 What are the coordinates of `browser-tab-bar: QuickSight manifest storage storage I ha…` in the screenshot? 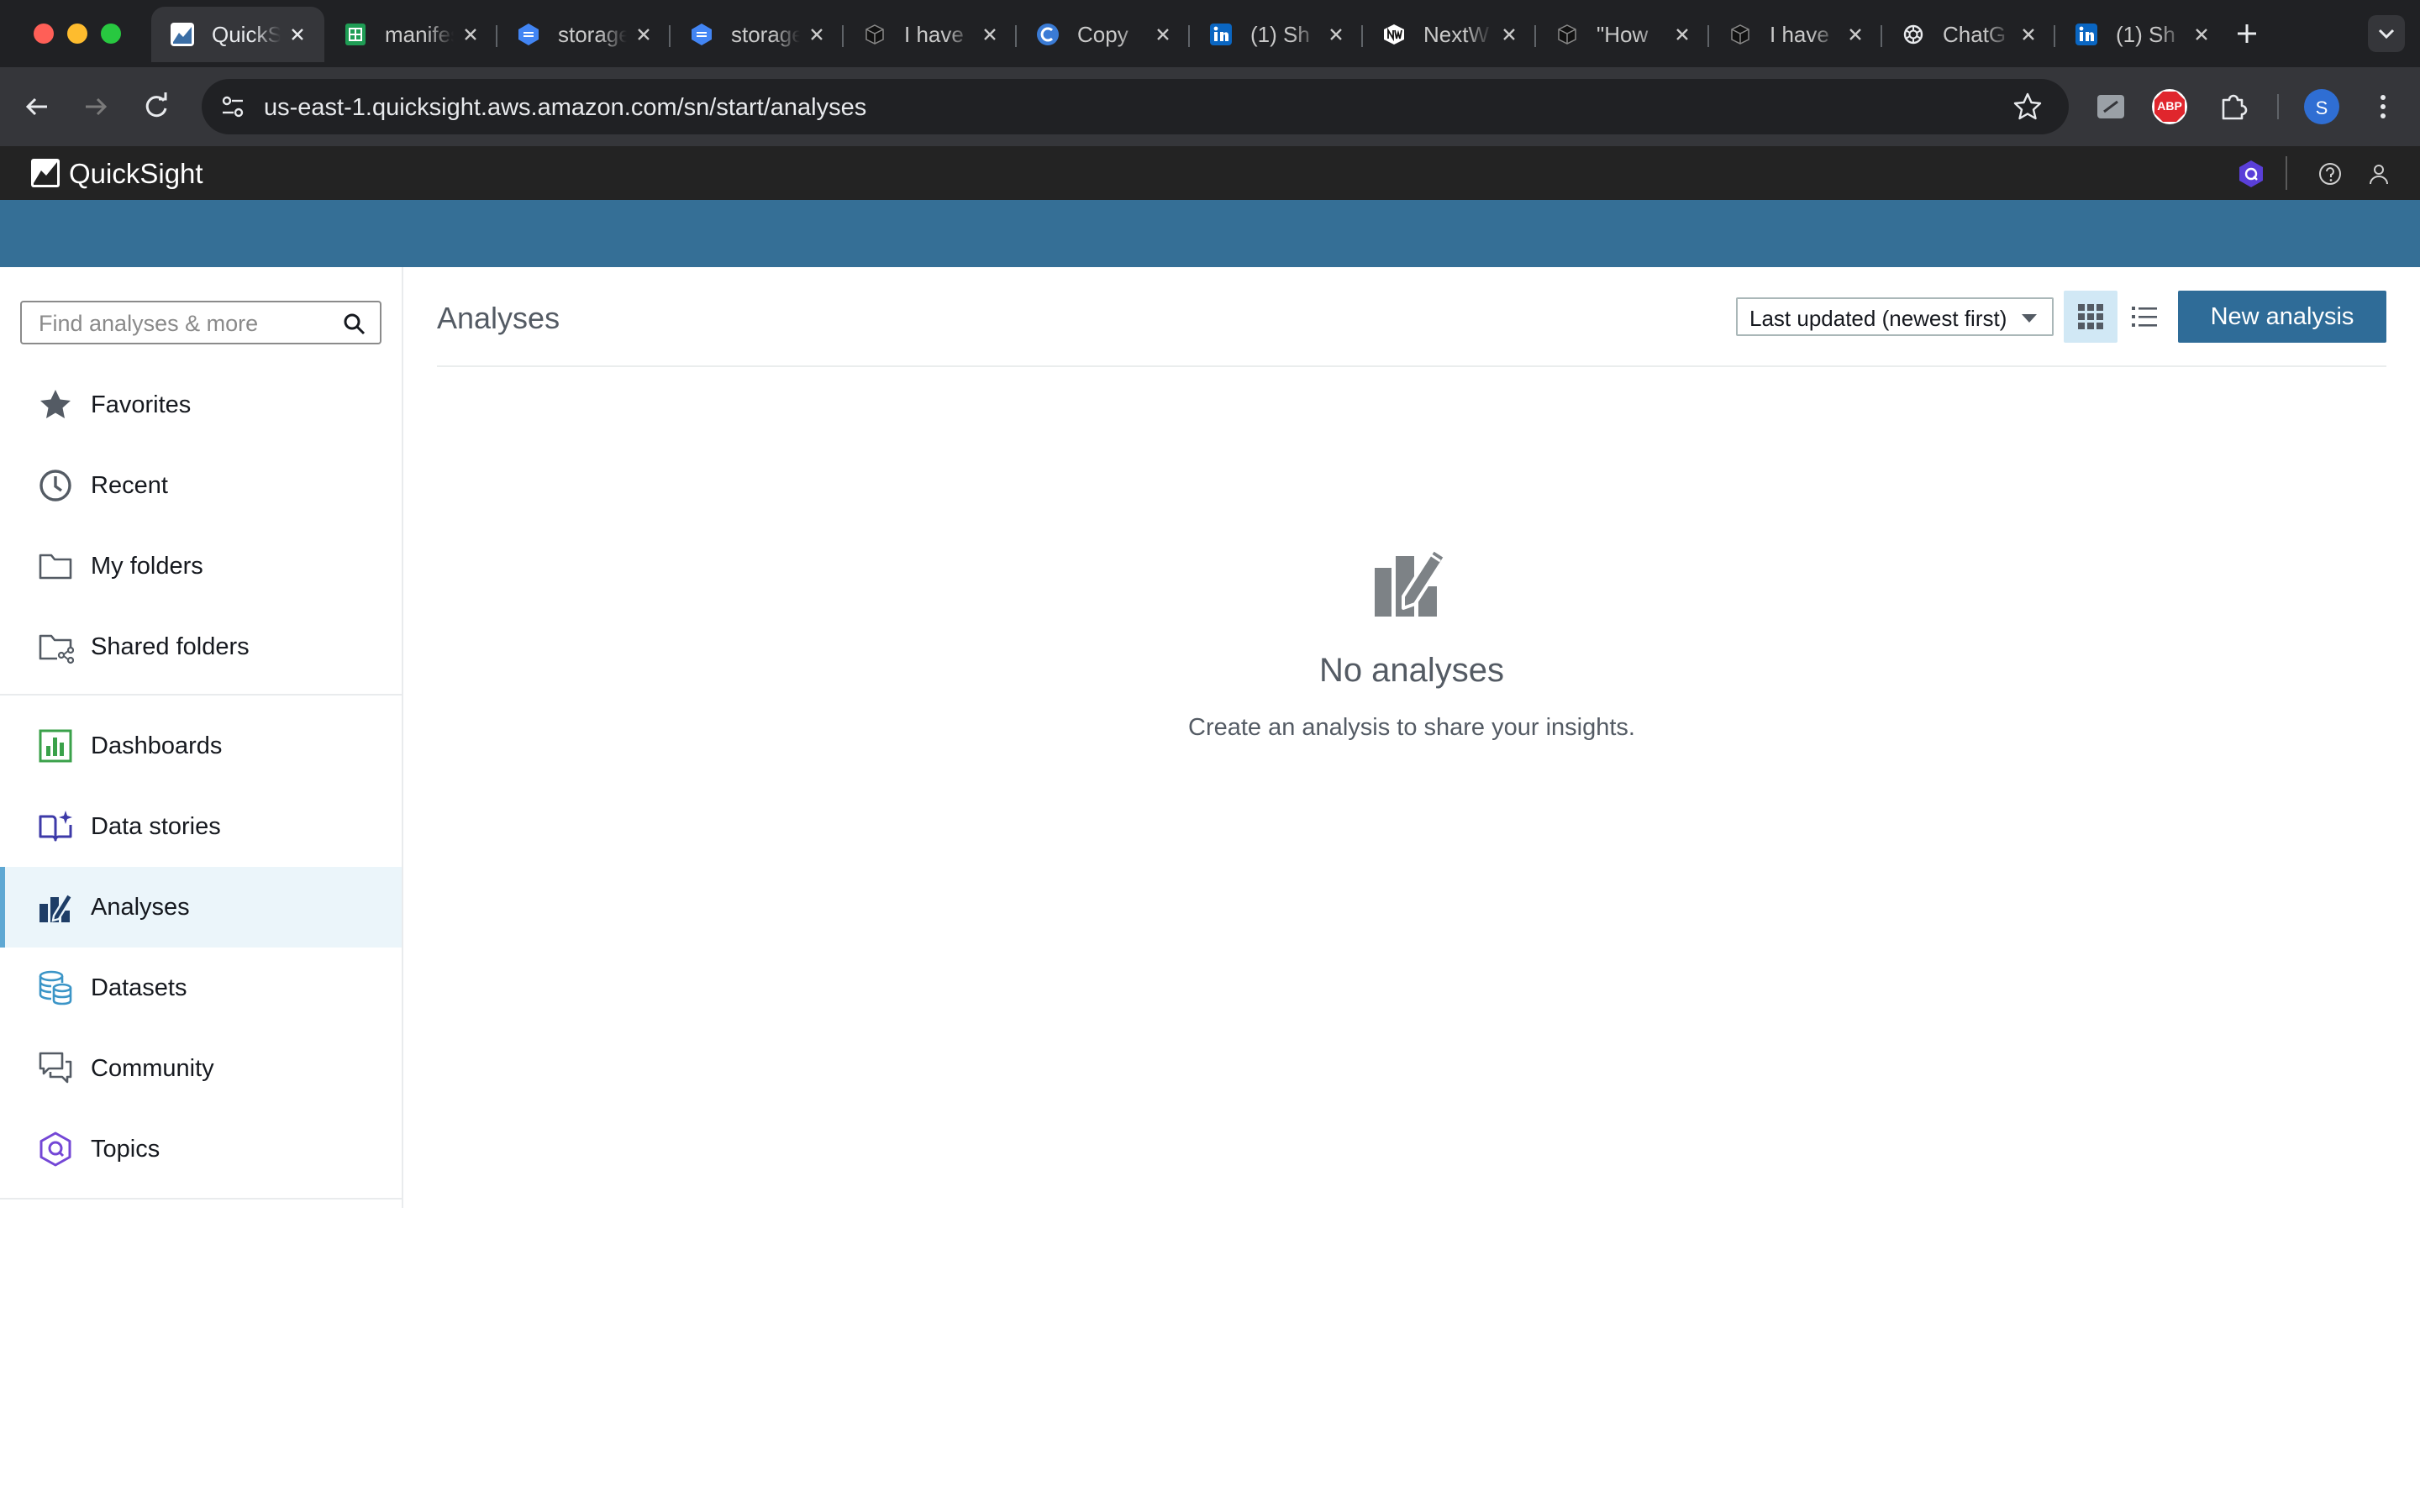 It's located at (1210, 33).